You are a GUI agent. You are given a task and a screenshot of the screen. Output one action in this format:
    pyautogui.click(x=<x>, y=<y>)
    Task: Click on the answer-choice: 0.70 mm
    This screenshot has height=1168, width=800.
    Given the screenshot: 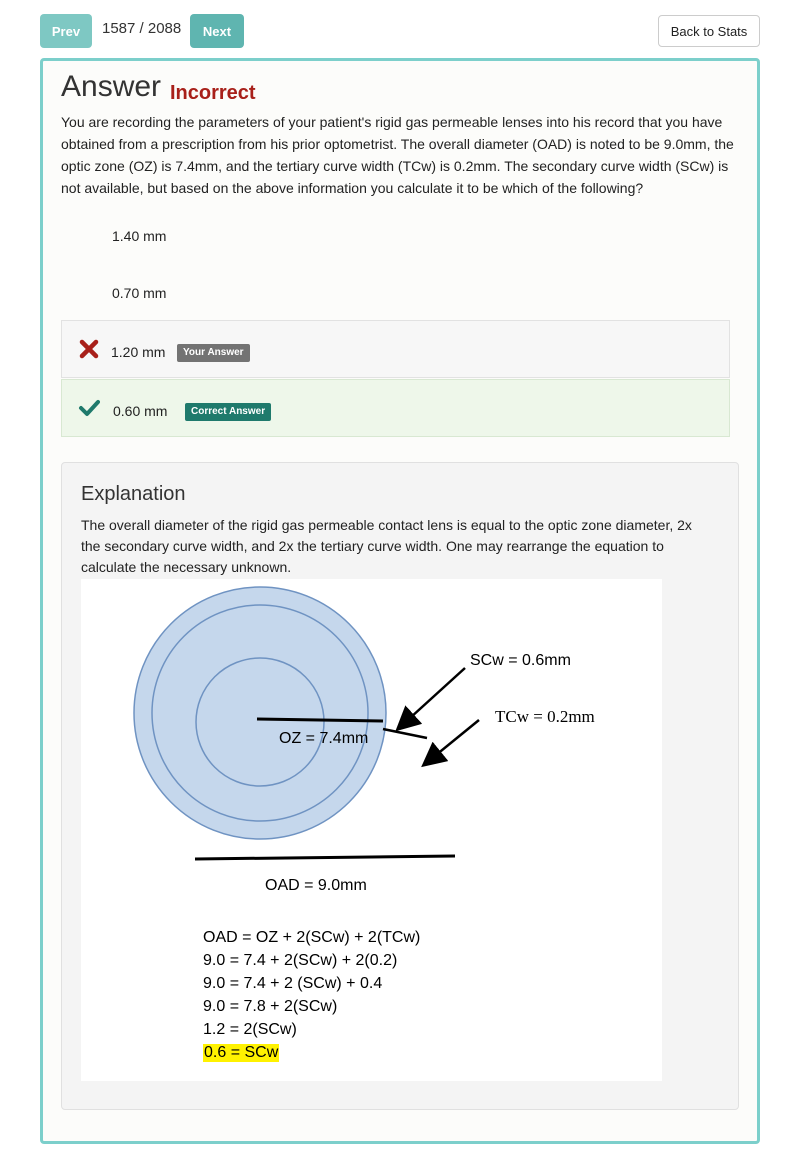 What is the action you would take?
    pyautogui.click(x=395, y=294)
    